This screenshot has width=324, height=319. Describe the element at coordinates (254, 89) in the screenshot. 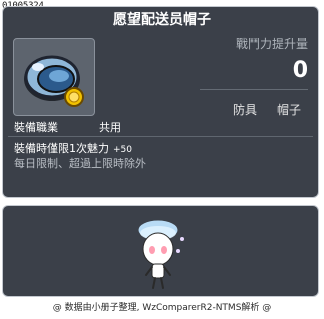

I see `stat-divider` at that location.